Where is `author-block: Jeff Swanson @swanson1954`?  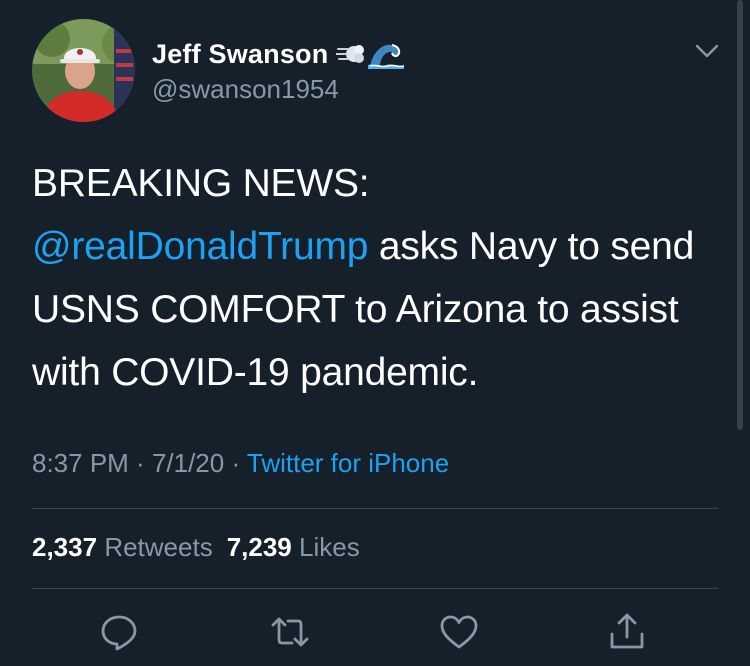
author-block: Jeff Swanson @swanson1954 is located at coordinates (278, 70).